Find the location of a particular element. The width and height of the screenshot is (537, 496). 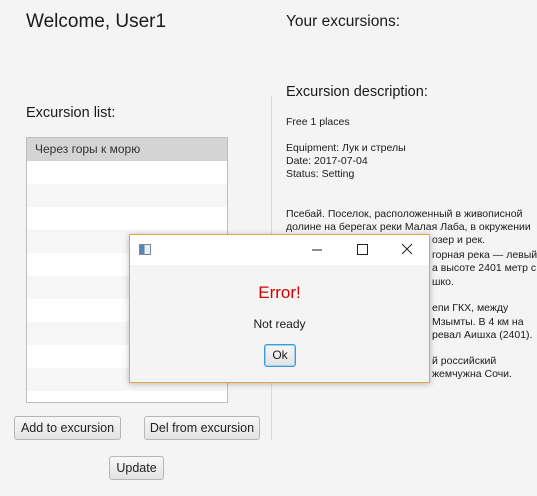

minimize-button is located at coordinates (317, 250).